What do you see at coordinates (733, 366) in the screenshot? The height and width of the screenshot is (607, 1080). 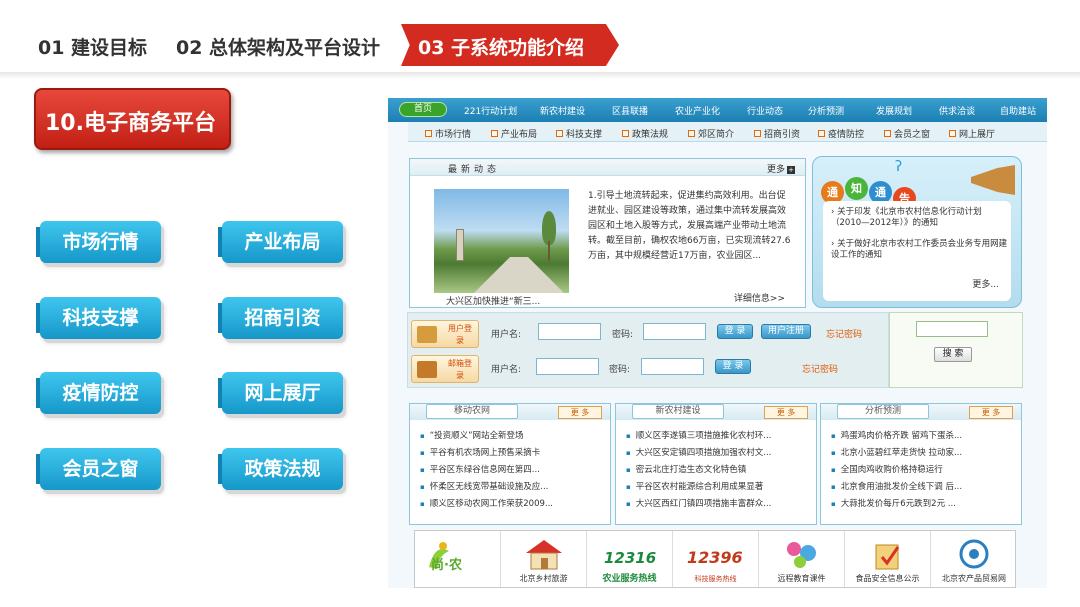 I see `mail-login-button: 登 录` at bounding box center [733, 366].